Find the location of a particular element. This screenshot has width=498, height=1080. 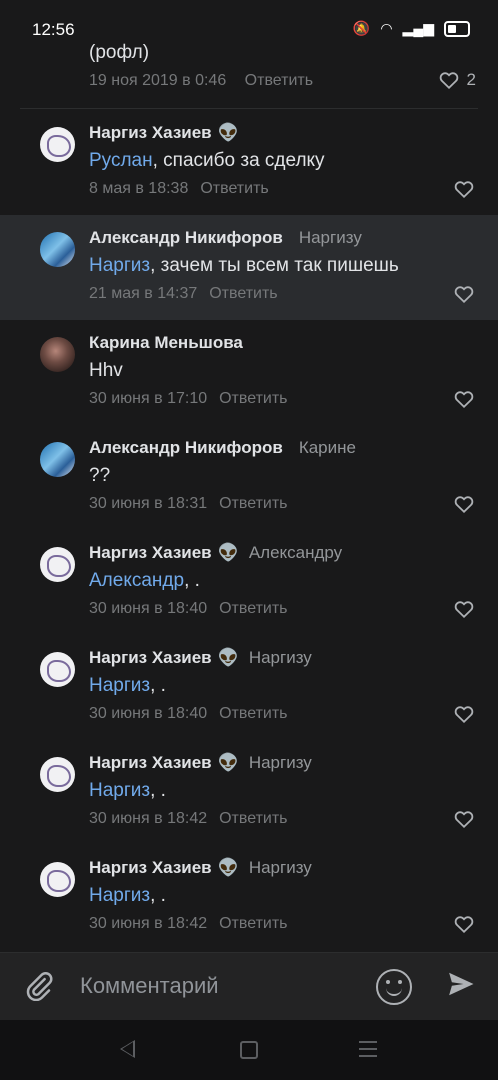

like-button: 2 is located at coordinates (457, 80).